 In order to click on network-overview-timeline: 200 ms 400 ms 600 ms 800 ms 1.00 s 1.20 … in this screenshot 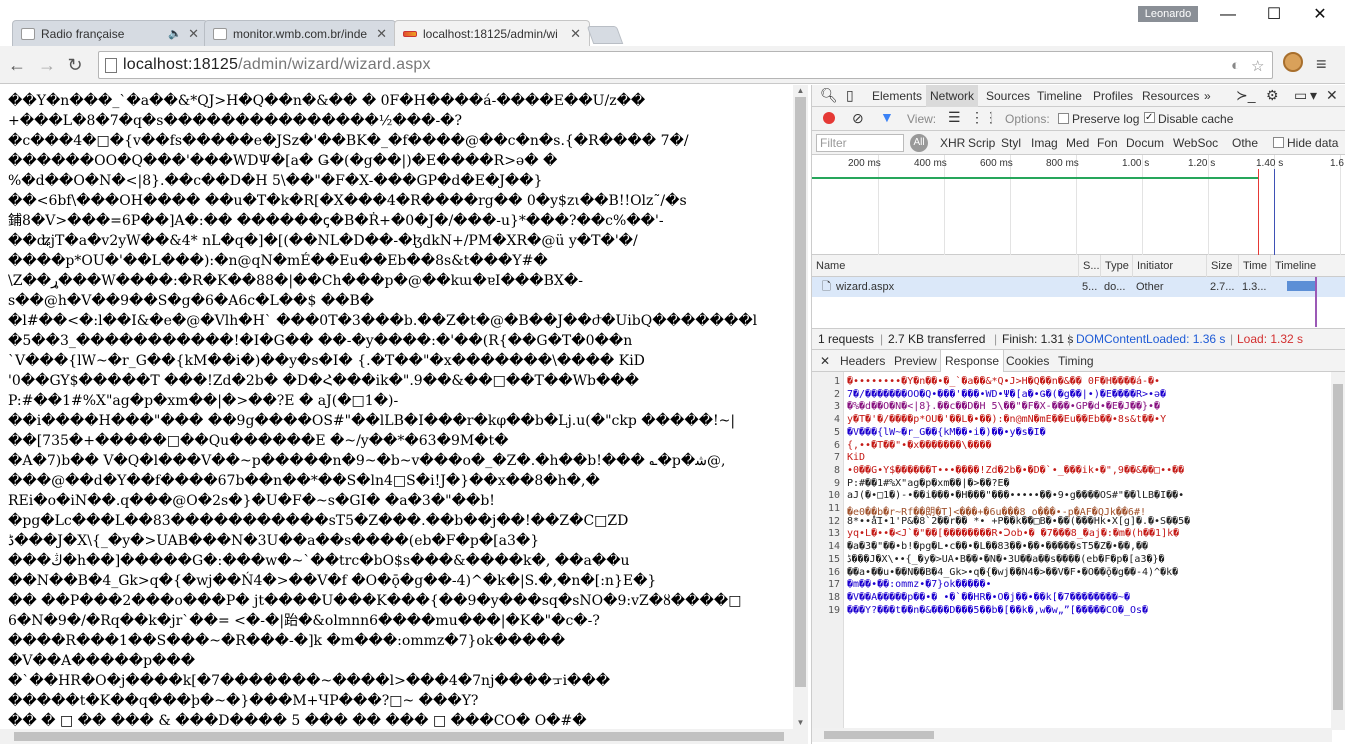, I will do `click(1078, 205)`.